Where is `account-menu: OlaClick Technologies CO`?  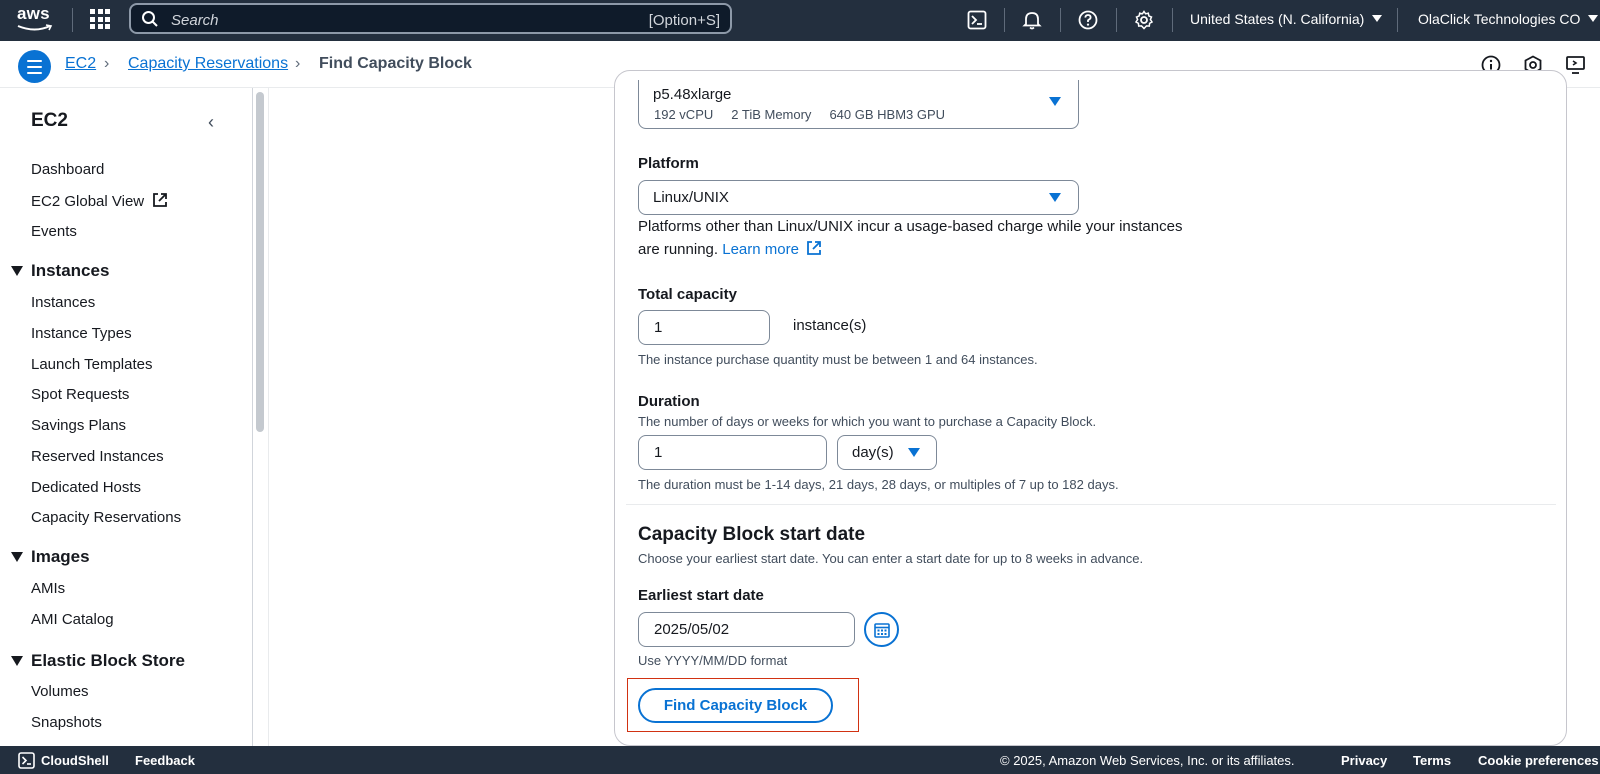 account-menu: OlaClick Technologies CO is located at coordinates (1508, 19).